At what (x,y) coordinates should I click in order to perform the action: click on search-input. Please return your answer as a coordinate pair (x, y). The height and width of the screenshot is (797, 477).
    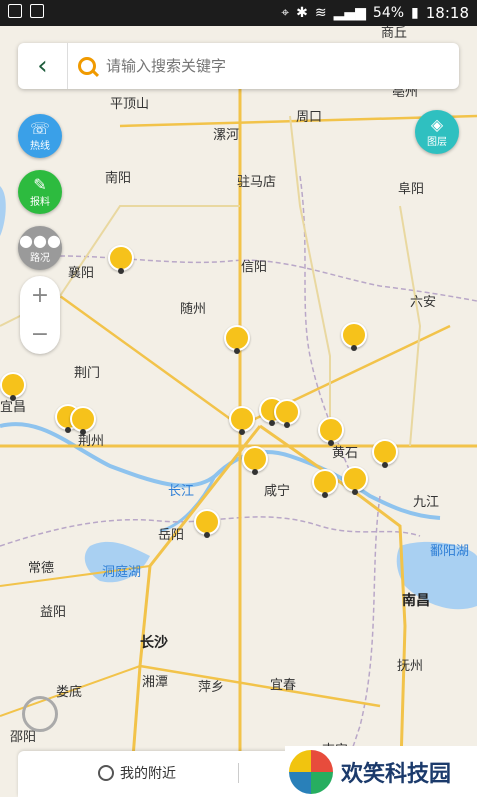
    Looking at the image, I should click on (205, 66).